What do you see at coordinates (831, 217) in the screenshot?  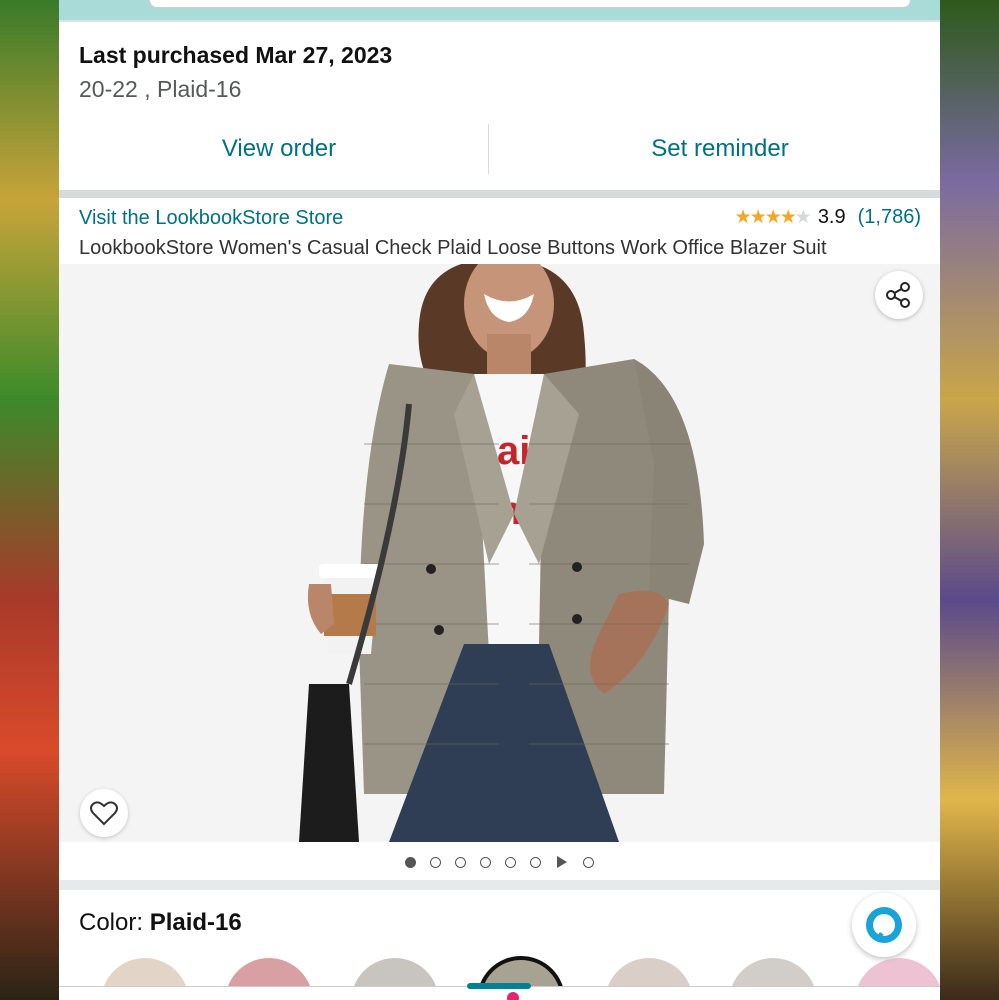 I see `rating-value: 3.9` at bounding box center [831, 217].